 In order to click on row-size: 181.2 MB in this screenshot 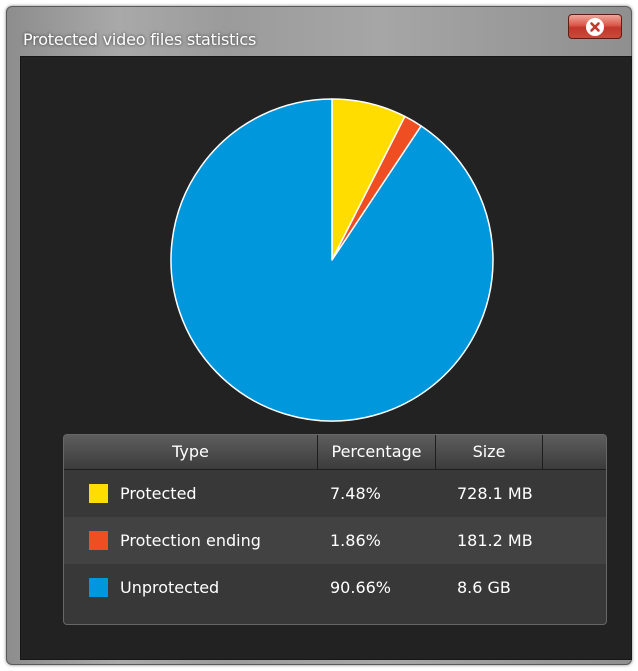, I will do `click(495, 540)`.